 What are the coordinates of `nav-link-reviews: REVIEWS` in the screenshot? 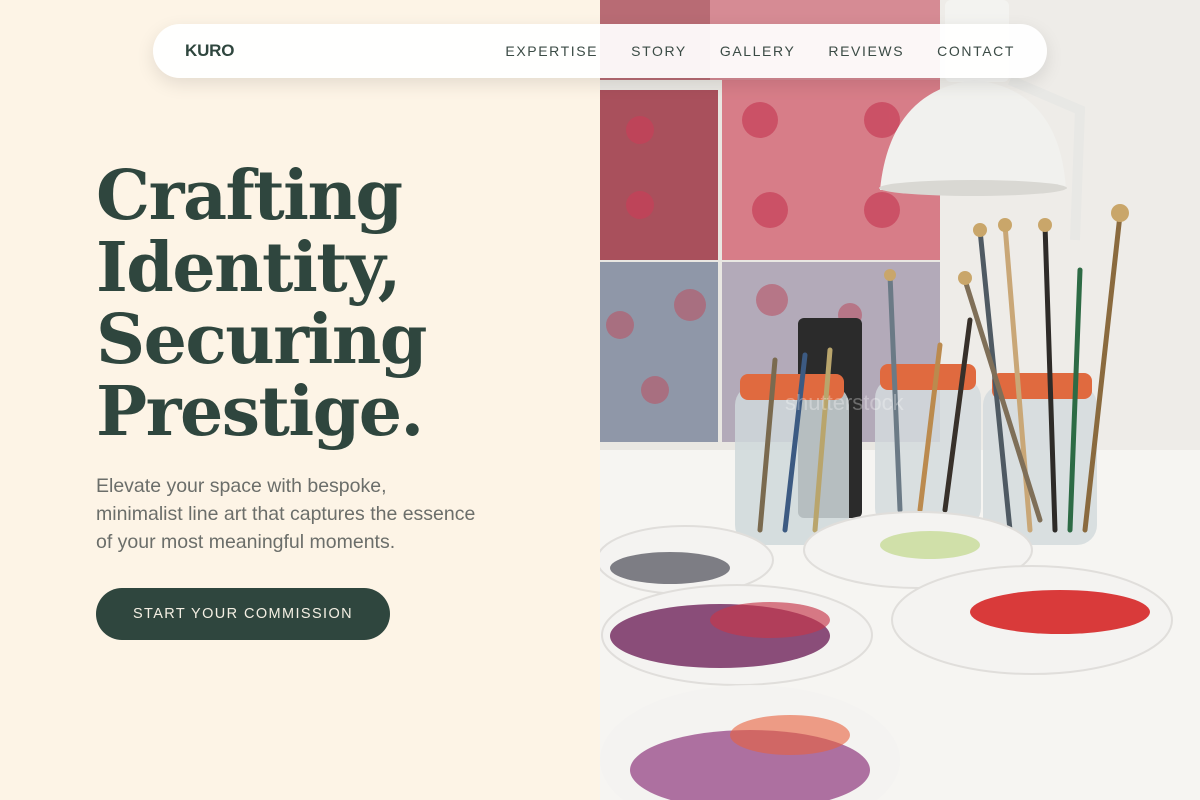 It's located at (866, 51).